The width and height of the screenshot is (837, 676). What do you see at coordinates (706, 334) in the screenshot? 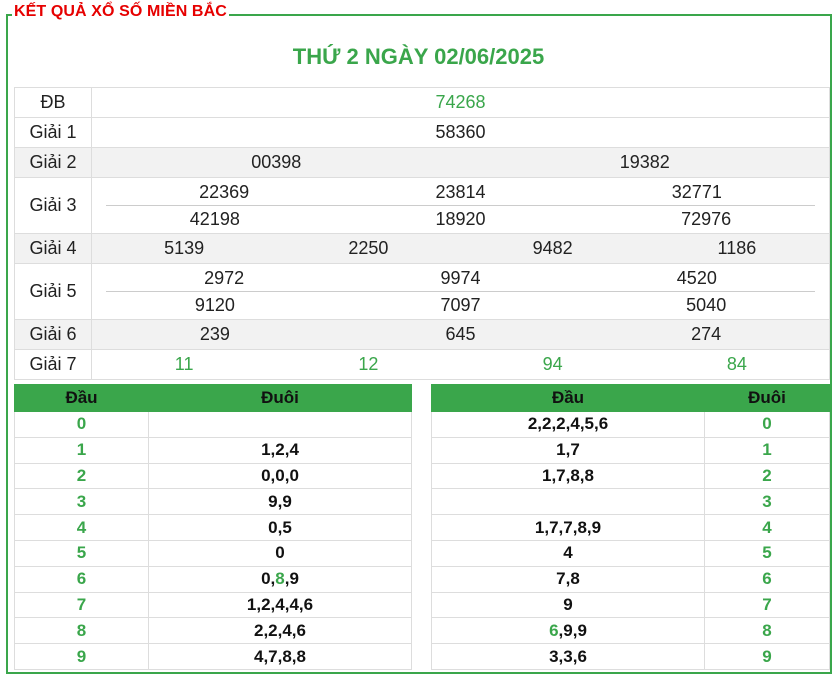
I see `prize-value: 274` at bounding box center [706, 334].